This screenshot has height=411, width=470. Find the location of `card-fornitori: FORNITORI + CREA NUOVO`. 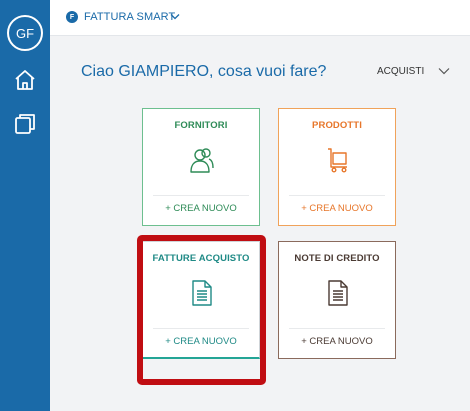

card-fornitori: FORNITORI + CREA NUOVO is located at coordinates (201, 167).